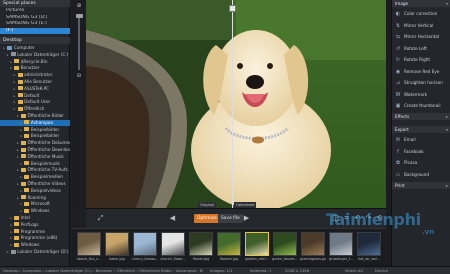  Describe the element at coordinates (400, 185) in the screenshot. I see `print-section-title: Print` at that location.